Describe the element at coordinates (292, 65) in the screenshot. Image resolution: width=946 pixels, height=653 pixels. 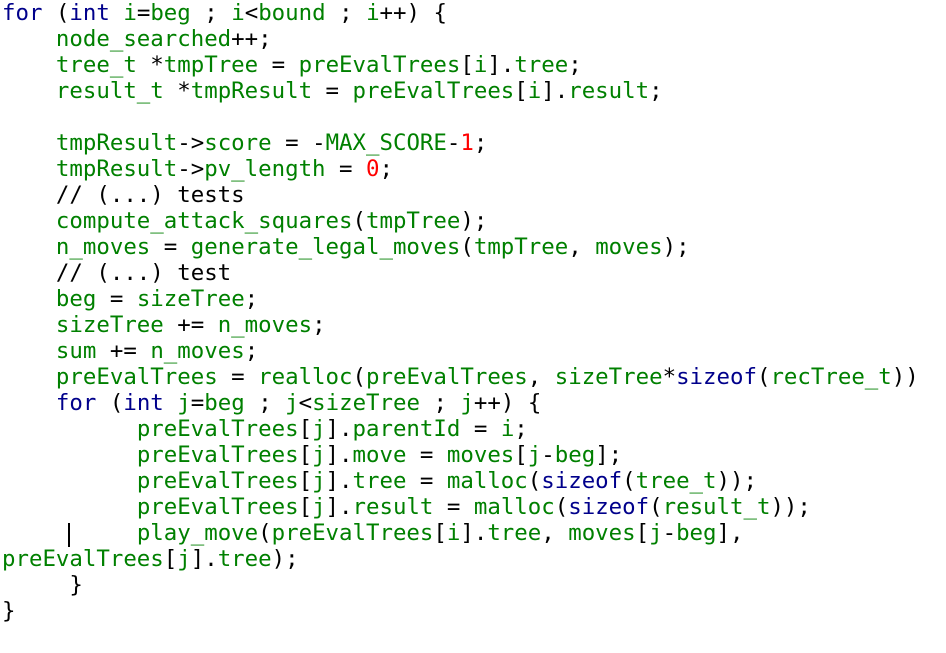
I see `code-line: tree_t *tmpTree = preEvalTrees[i].tree;` at that location.